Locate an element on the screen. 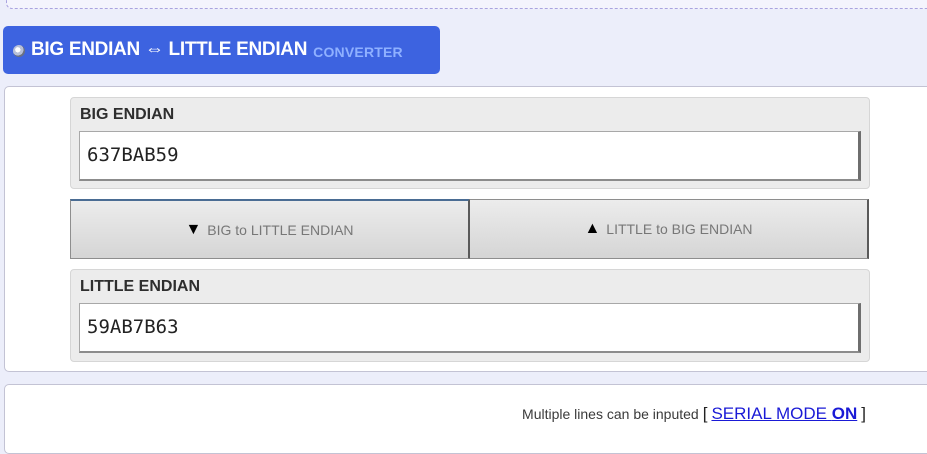 This screenshot has height=454, width=927. gear-ball-icon is located at coordinates (19, 51).